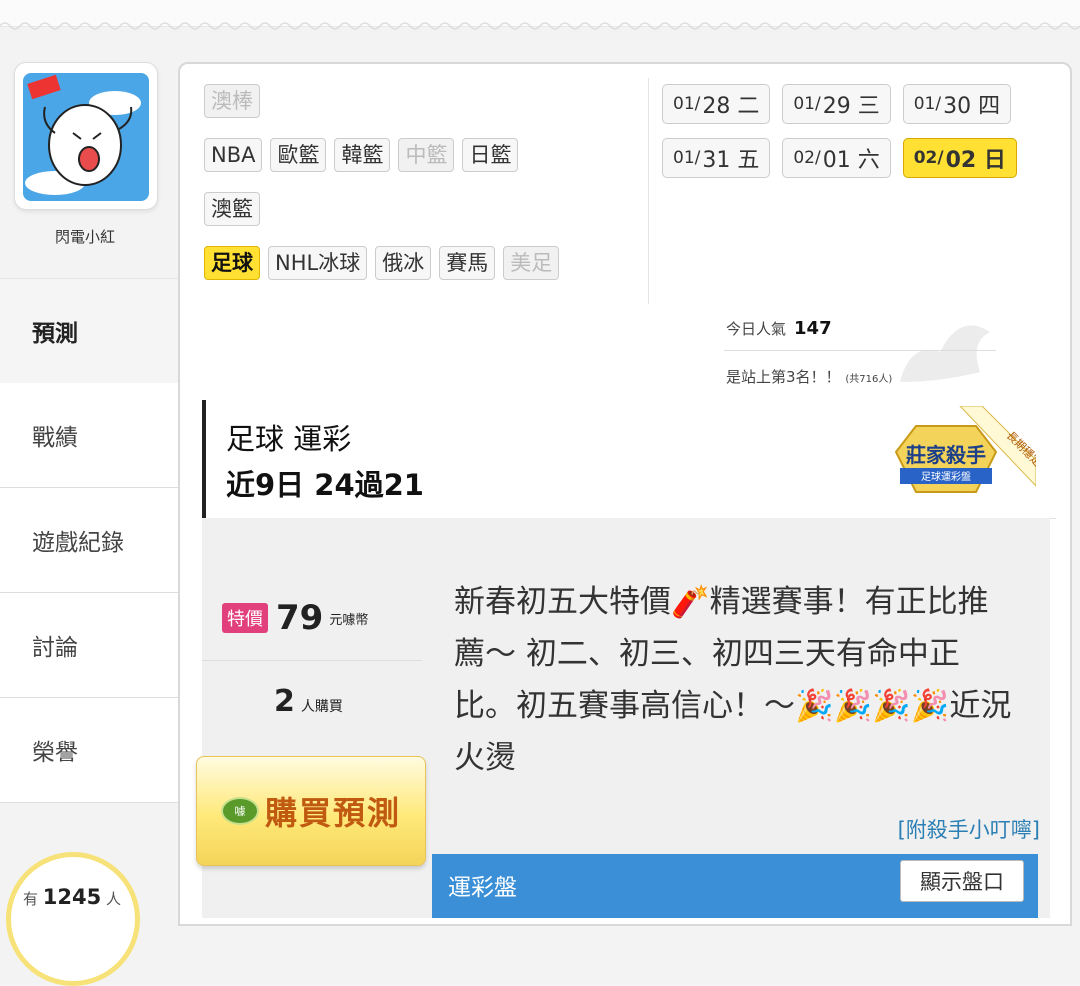 The height and width of the screenshot is (986, 1080). Describe the element at coordinates (73, 919) in the screenshot. I see `visitor-counter: 有 1245 人` at that location.